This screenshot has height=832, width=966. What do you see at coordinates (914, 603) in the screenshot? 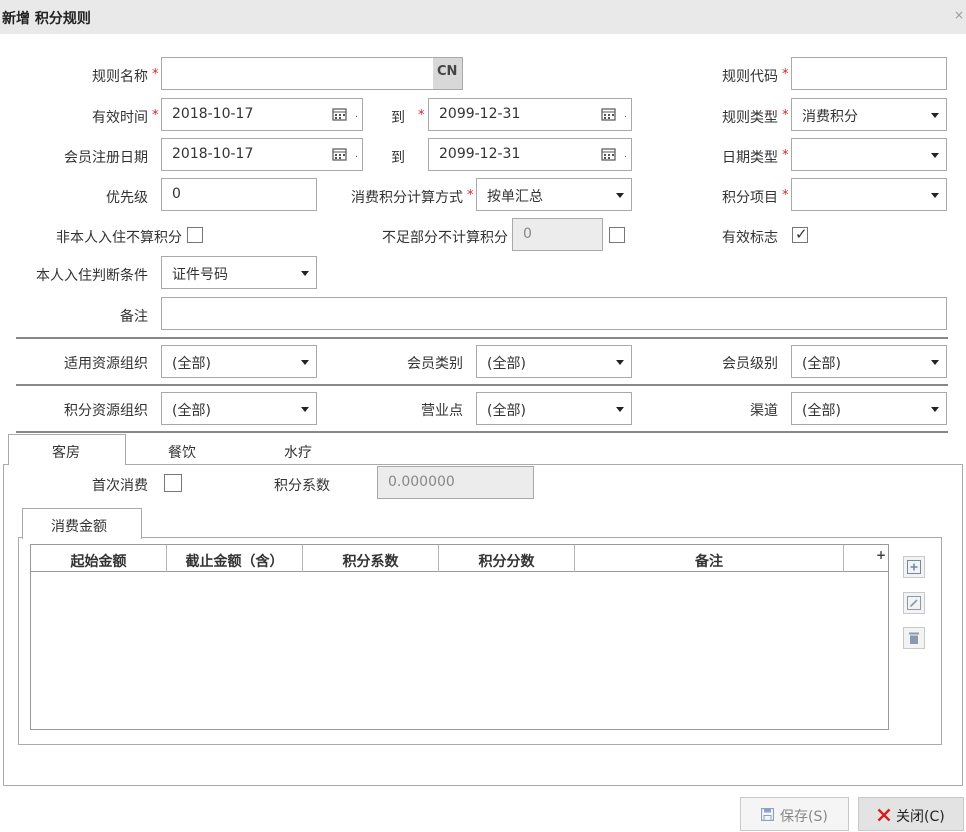
I see `edit-row-button` at bounding box center [914, 603].